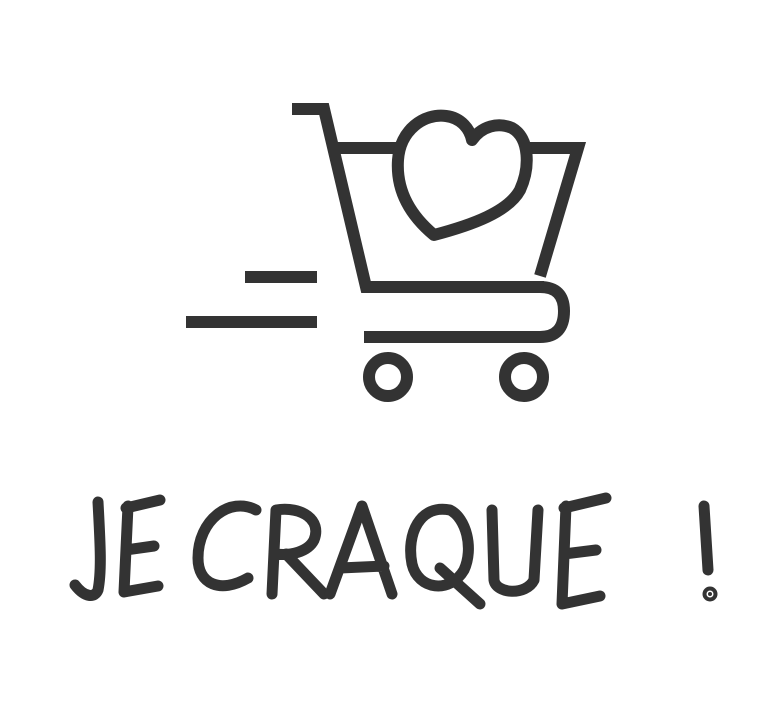 The width and height of the screenshot is (776, 715). What do you see at coordinates (361, 550) in the screenshot?
I see `letter-a` at bounding box center [361, 550].